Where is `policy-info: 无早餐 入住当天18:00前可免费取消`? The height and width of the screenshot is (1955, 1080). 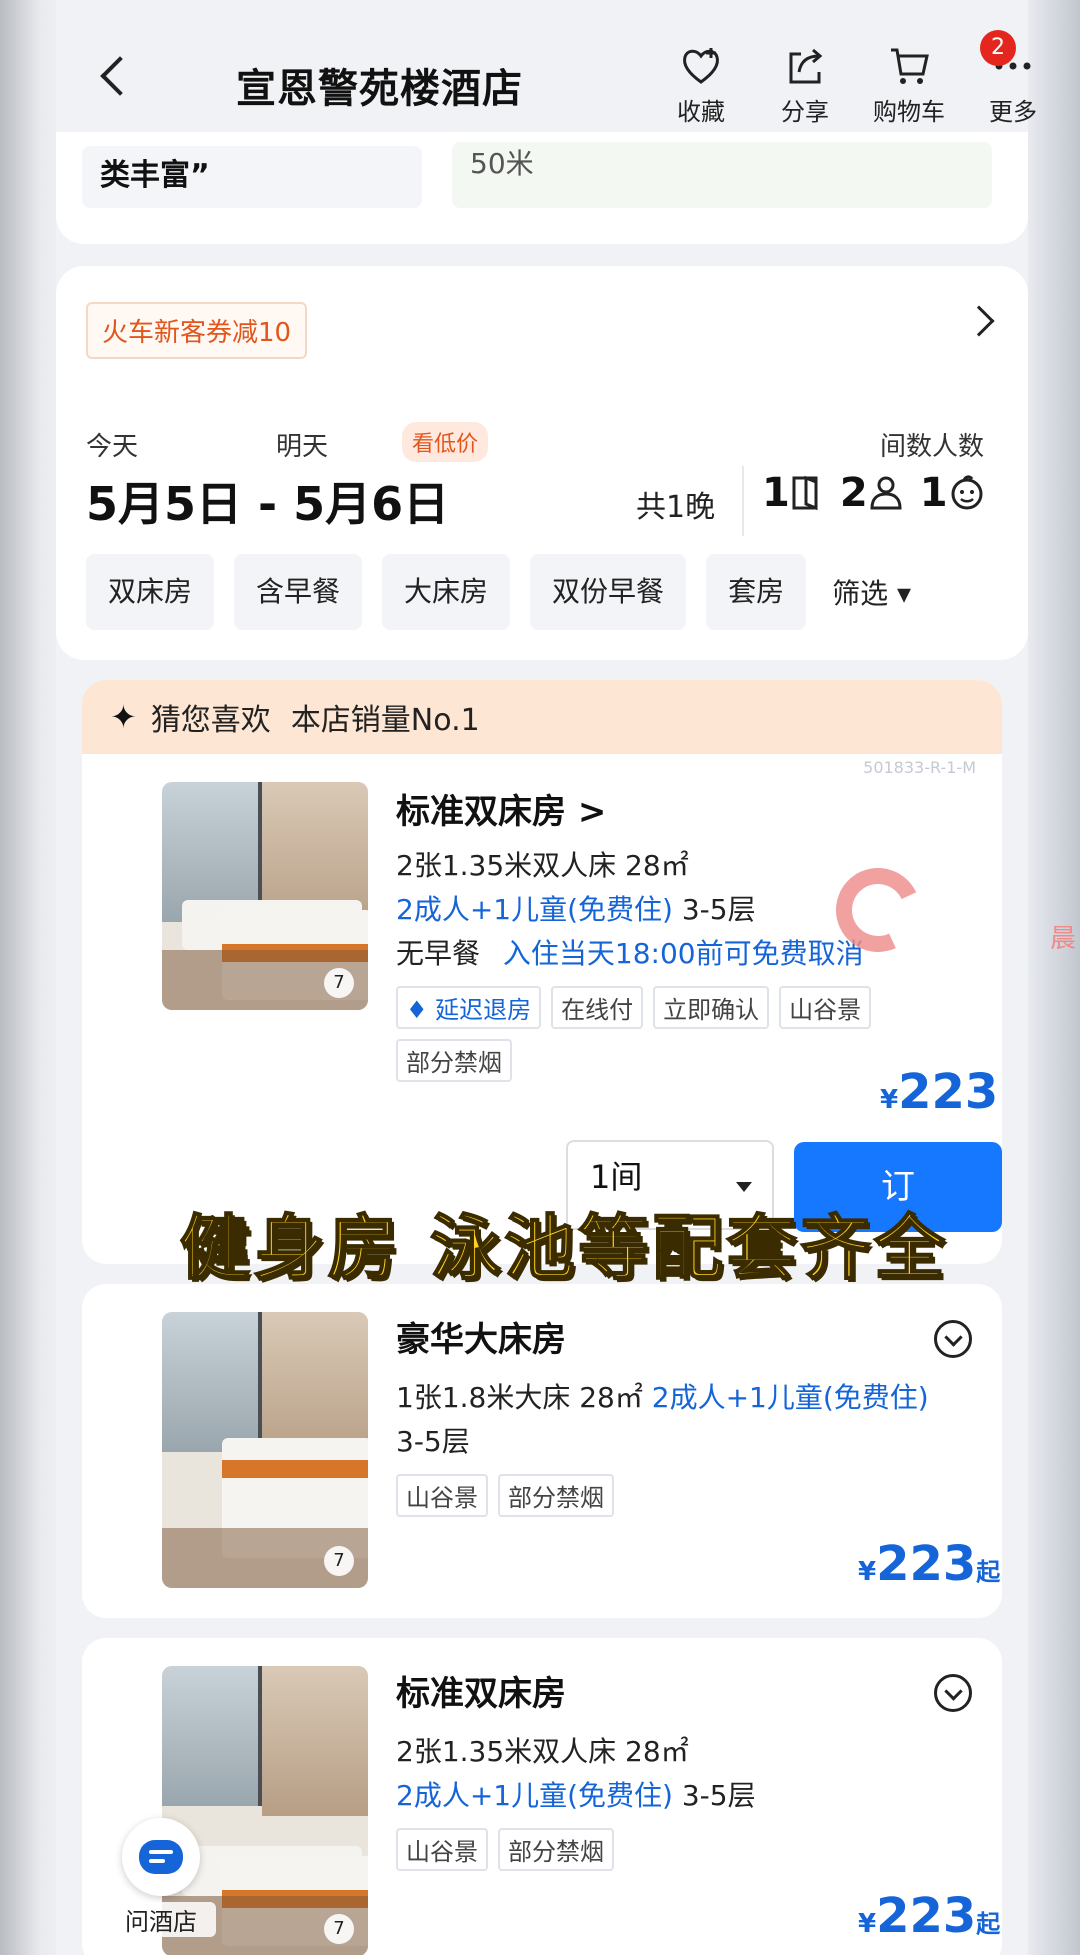
policy-info: 无早餐 入住当天18:00前可免费取消 is located at coordinates (630, 952).